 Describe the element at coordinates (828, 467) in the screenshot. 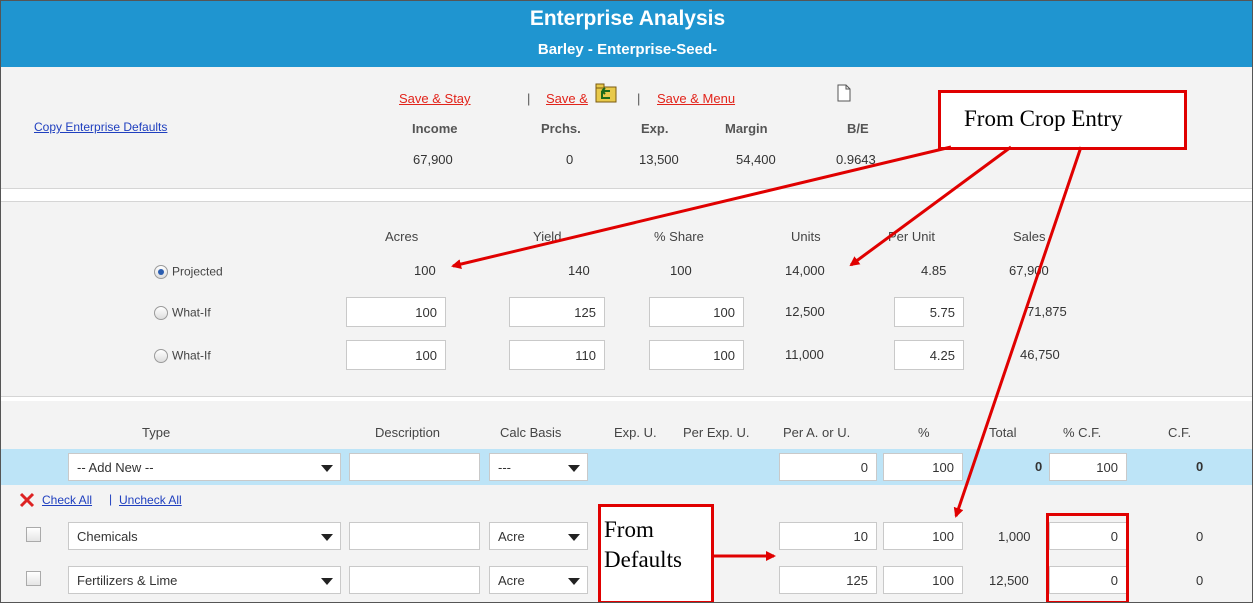

I see `add-per-acre-input: 0` at that location.